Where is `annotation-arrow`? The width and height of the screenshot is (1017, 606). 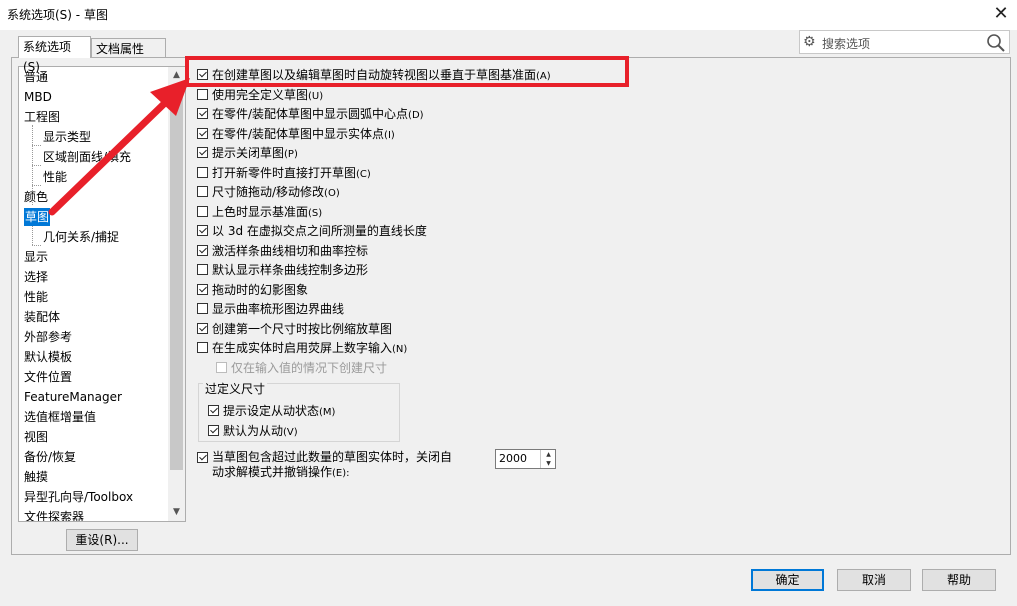
annotation-arrow is located at coordinates (119, 147).